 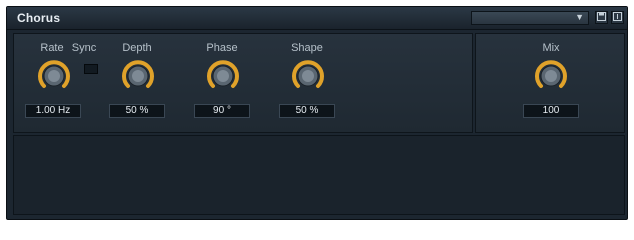 What do you see at coordinates (91, 69) in the screenshot?
I see `sync-toggle` at bounding box center [91, 69].